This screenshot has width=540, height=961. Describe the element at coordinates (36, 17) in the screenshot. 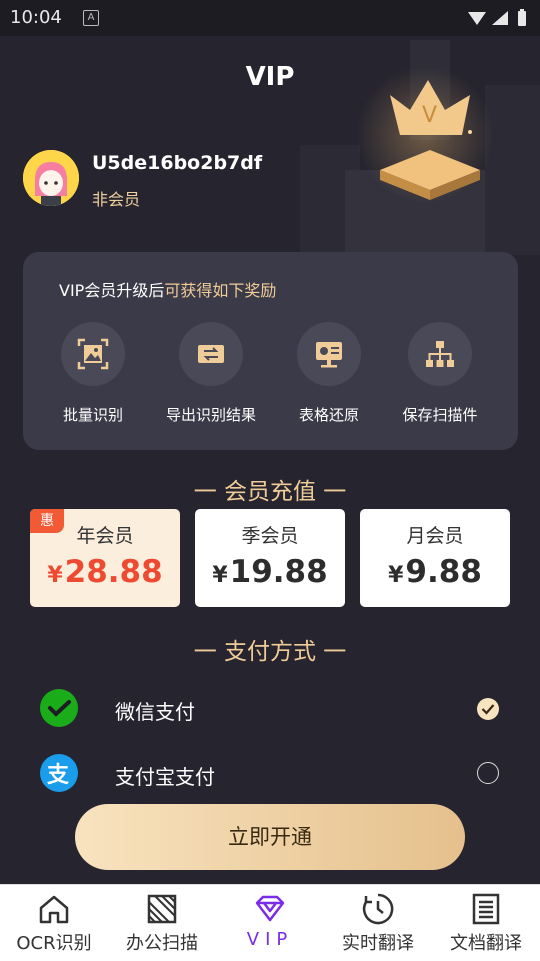

I see `status-time: 10:04` at that location.